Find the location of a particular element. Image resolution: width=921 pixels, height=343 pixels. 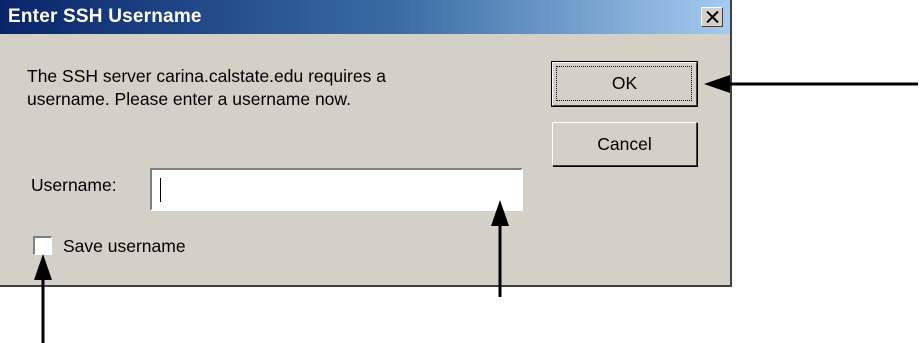

close-button is located at coordinates (712, 17).